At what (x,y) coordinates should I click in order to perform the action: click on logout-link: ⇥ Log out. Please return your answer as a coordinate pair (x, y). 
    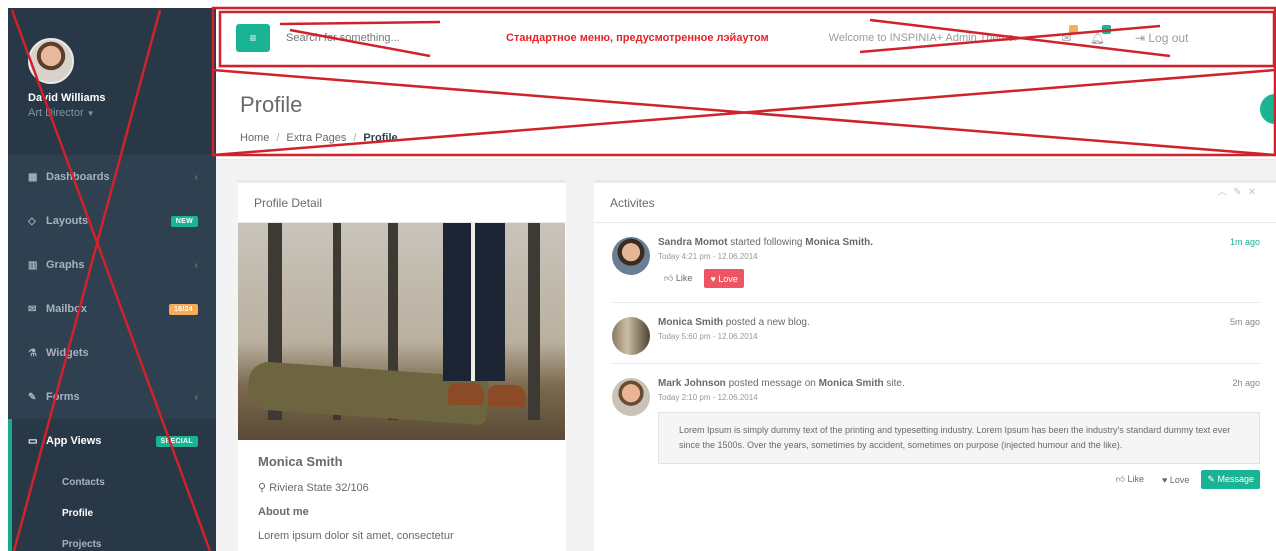
    Looking at the image, I should click on (1161, 38).